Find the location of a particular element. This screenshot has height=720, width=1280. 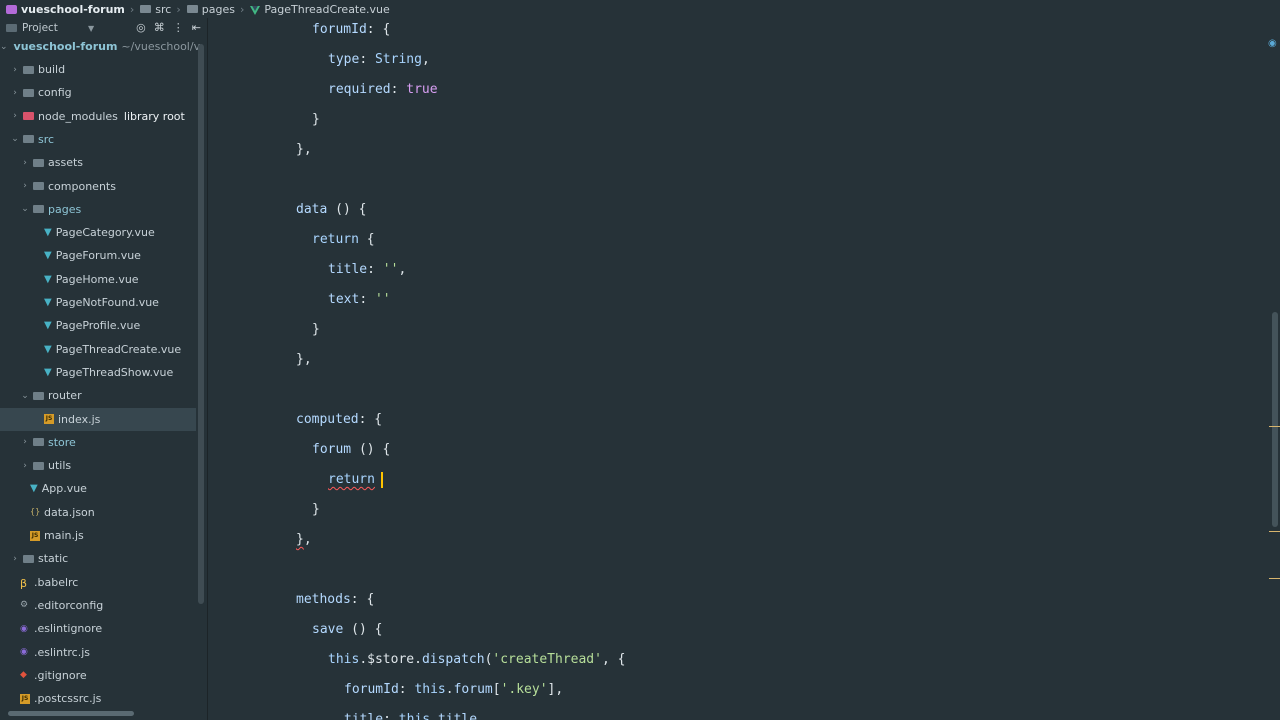

breadcrumb-item-label: pages is located at coordinates (218, 9).